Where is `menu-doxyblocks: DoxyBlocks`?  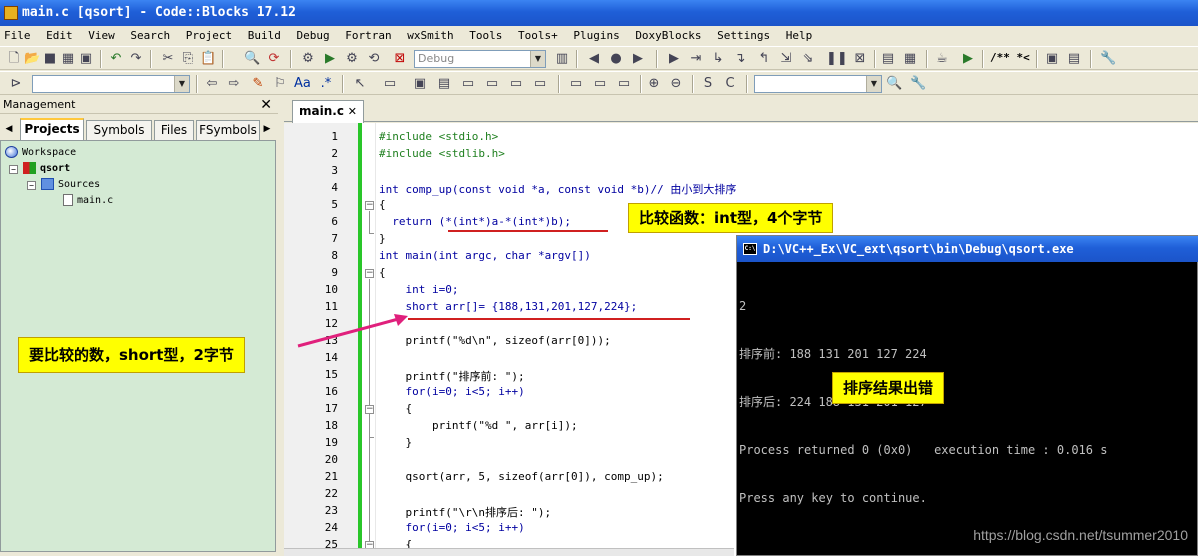
menu-doxyblocks: DoxyBlocks is located at coordinates (668, 36).